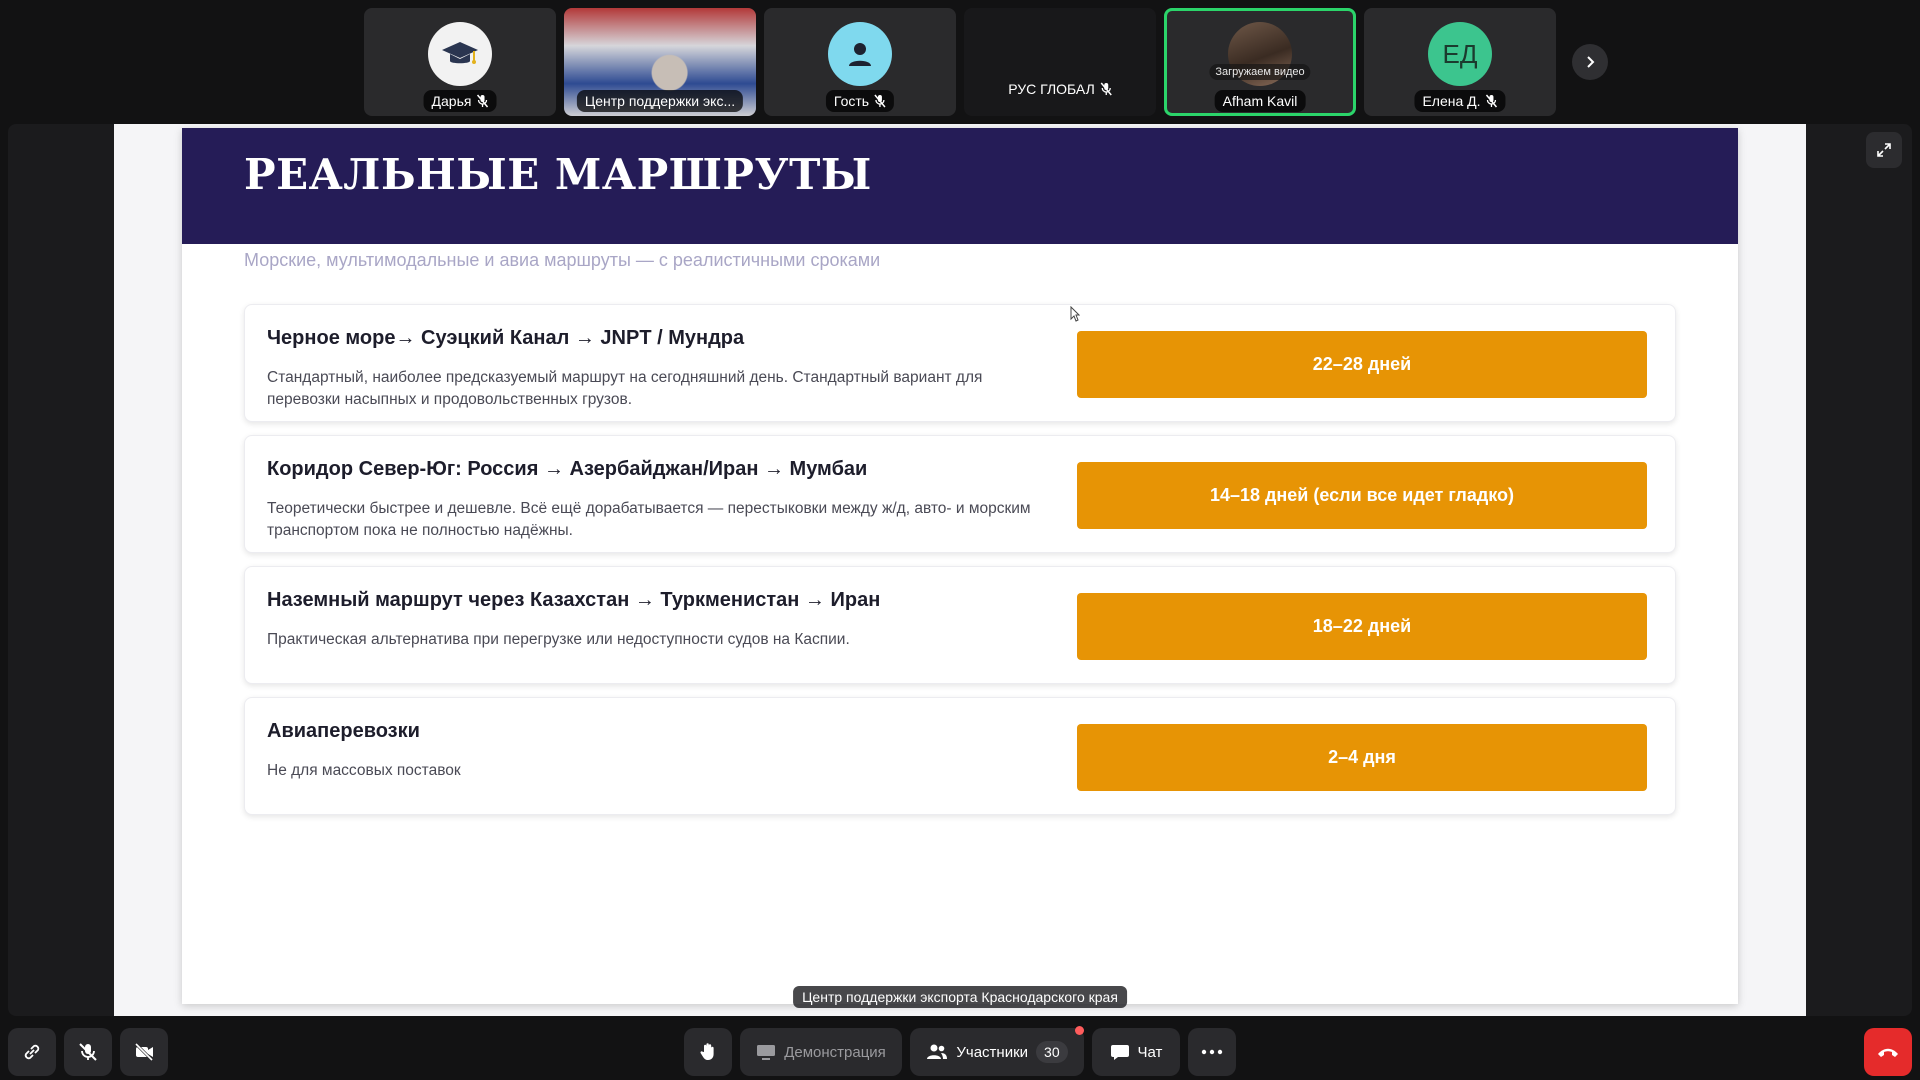  Describe the element at coordinates (1060, 62) in the screenshot. I see `participant-tile: РУС ГЛОБАЛ` at that location.